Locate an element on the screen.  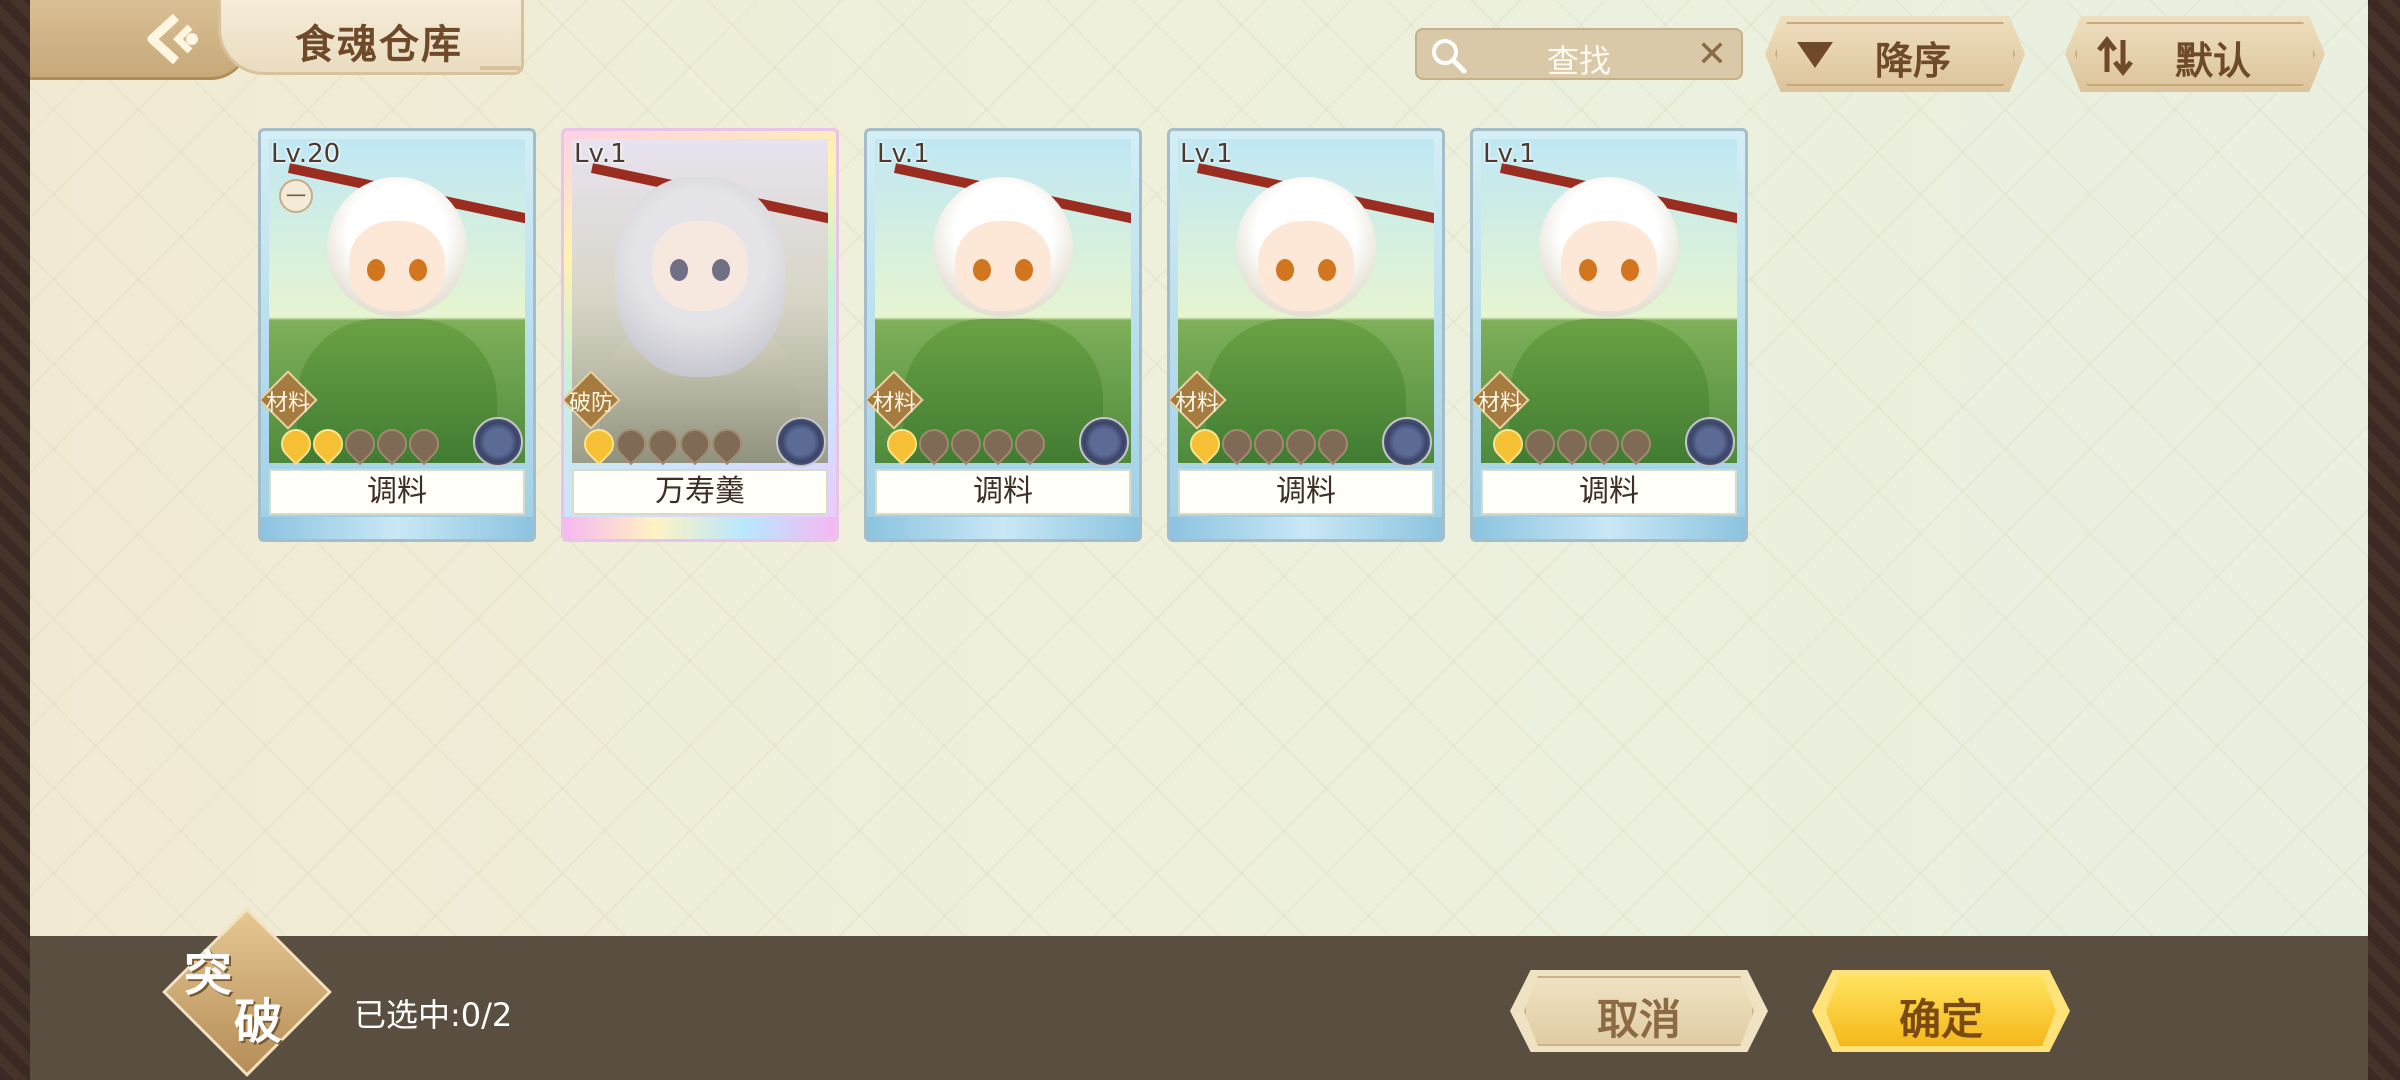
close-icon: ✕ is located at coordinates (1712, 54).